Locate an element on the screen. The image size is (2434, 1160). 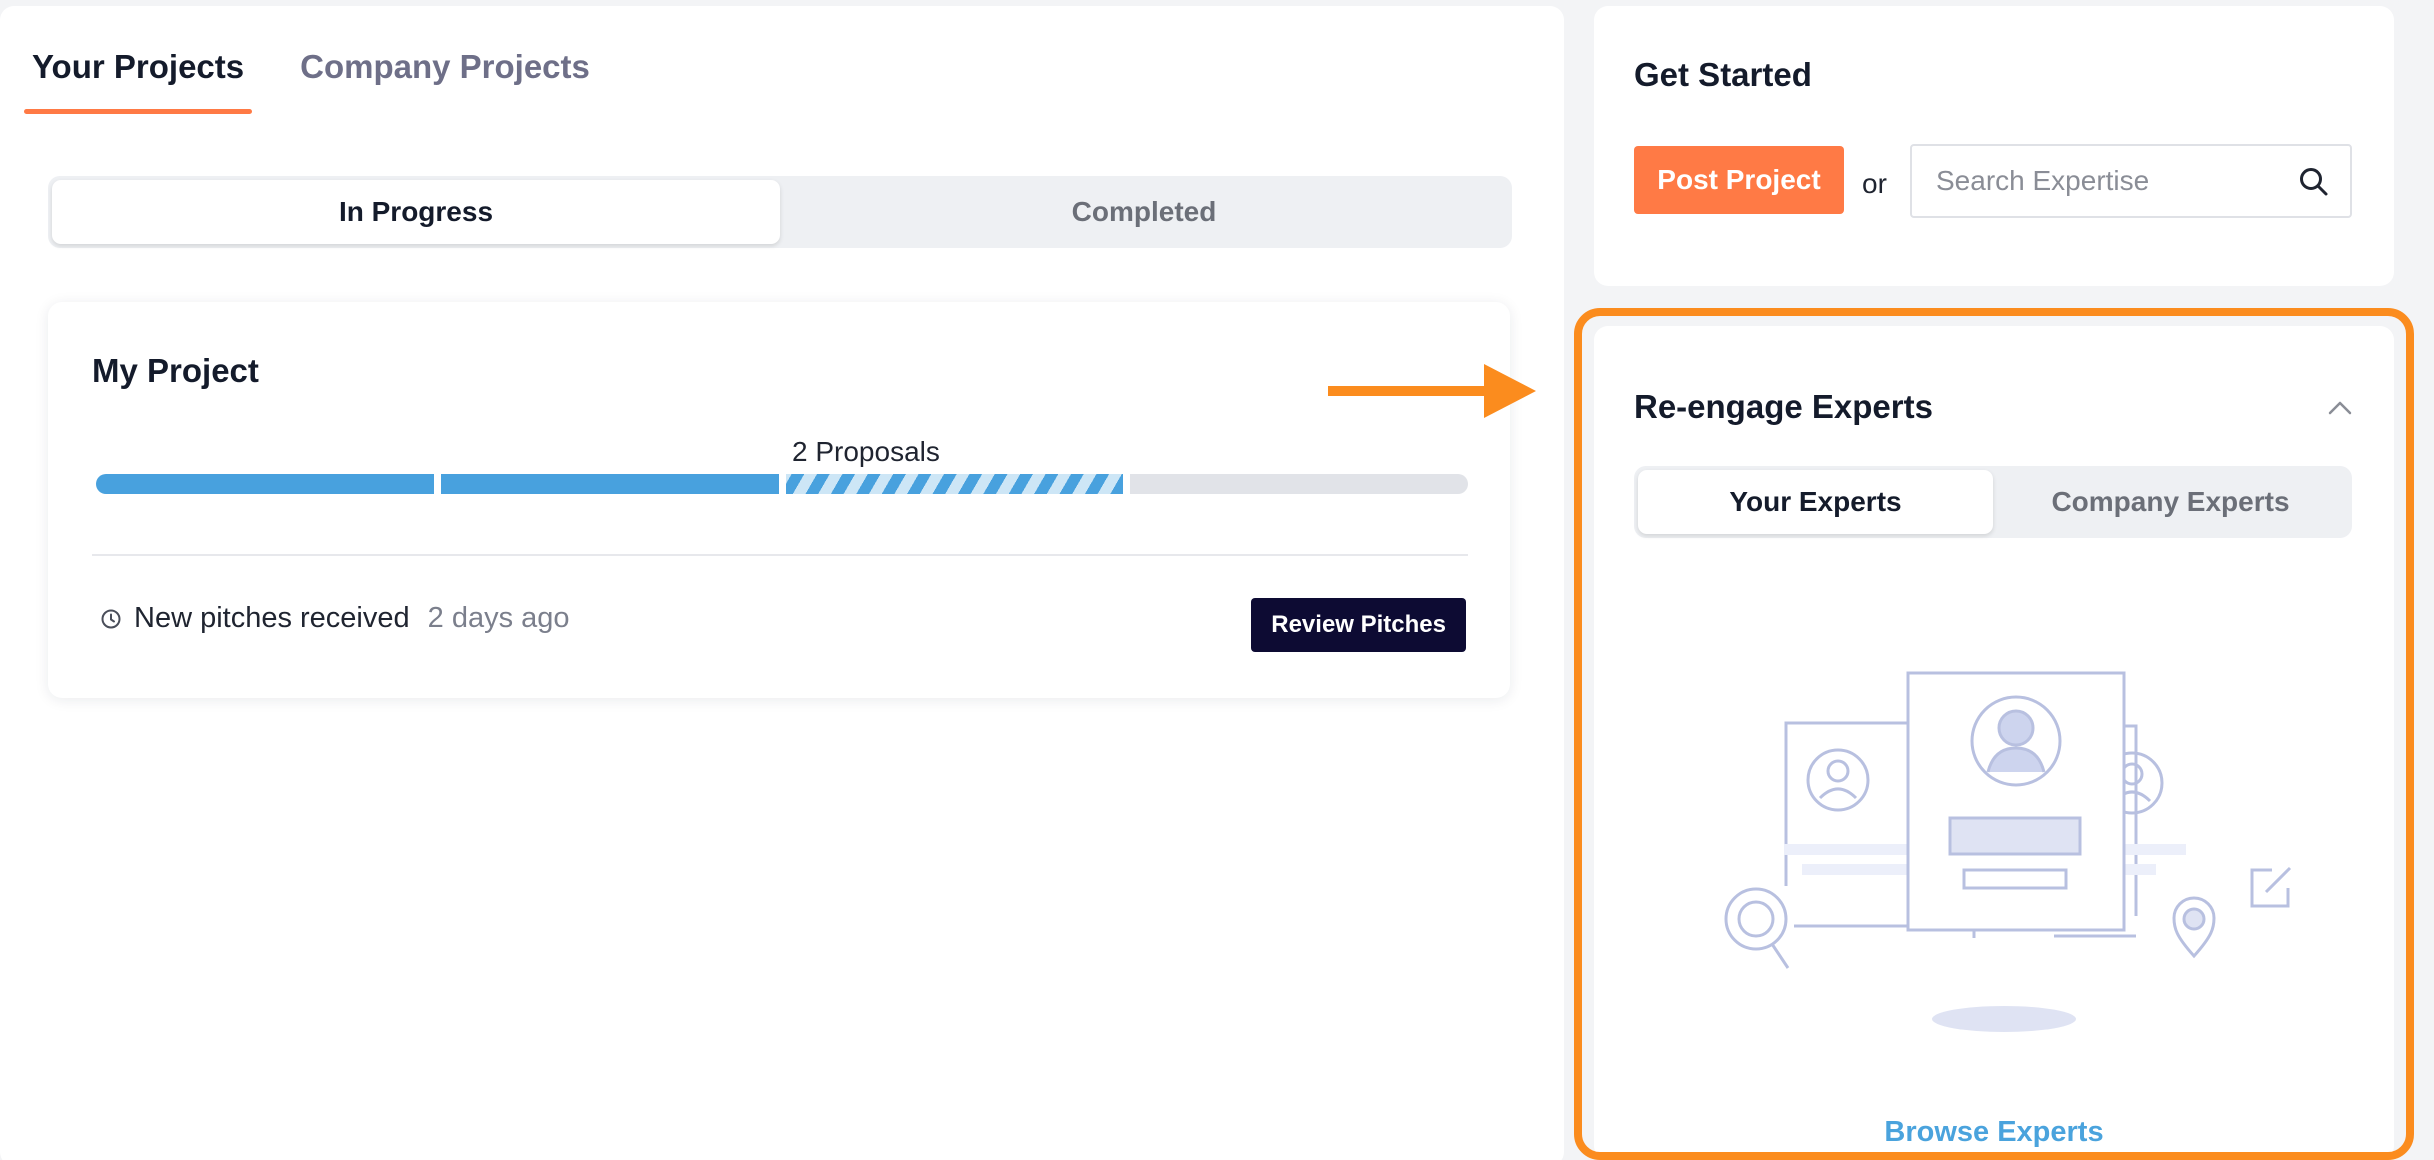
project-title: My Project is located at coordinates (175, 370).